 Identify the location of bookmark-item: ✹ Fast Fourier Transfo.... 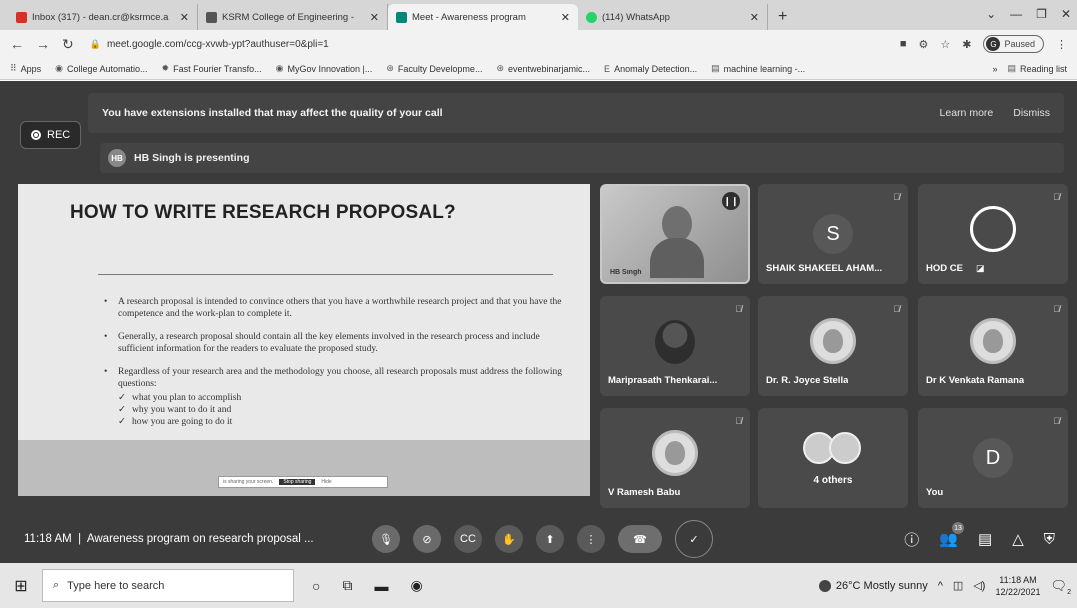
(212, 68).